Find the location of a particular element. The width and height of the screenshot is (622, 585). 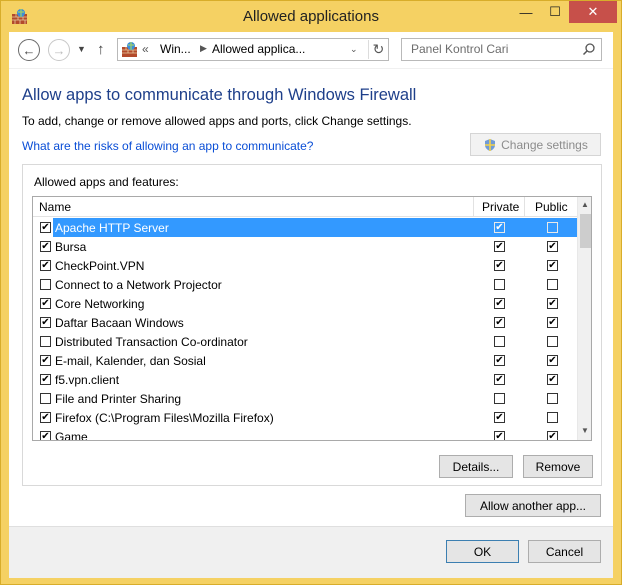

address-bar: « Win... ▶ Allowed applica... ⌄ ↻ is located at coordinates (253, 49).